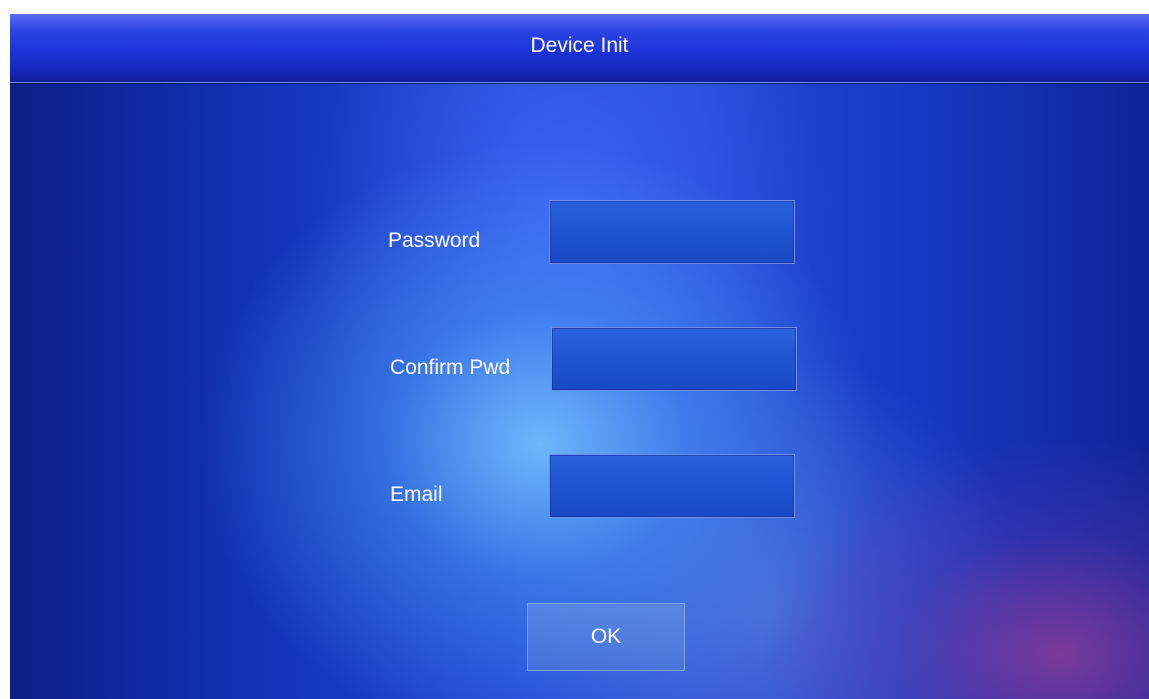  I want to click on page-title: Device Init, so click(579, 45).